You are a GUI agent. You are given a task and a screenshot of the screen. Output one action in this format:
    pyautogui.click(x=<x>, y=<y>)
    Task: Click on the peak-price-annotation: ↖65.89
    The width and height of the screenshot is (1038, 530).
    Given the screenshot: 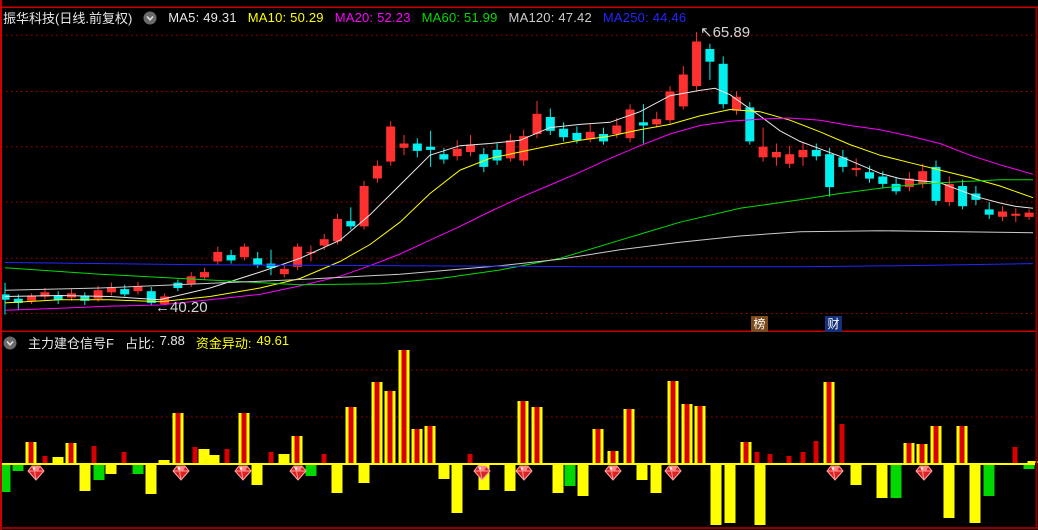 What is the action you would take?
    pyautogui.click(x=725, y=32)
    